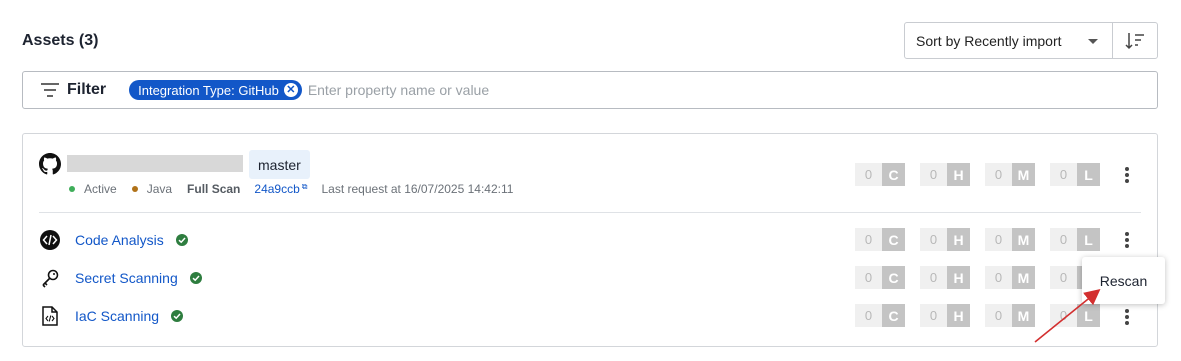 This screenshot has width=1181, height=361. I want to click on scan-row-secret-scanning: Secret Scanning, so click(120, 278).